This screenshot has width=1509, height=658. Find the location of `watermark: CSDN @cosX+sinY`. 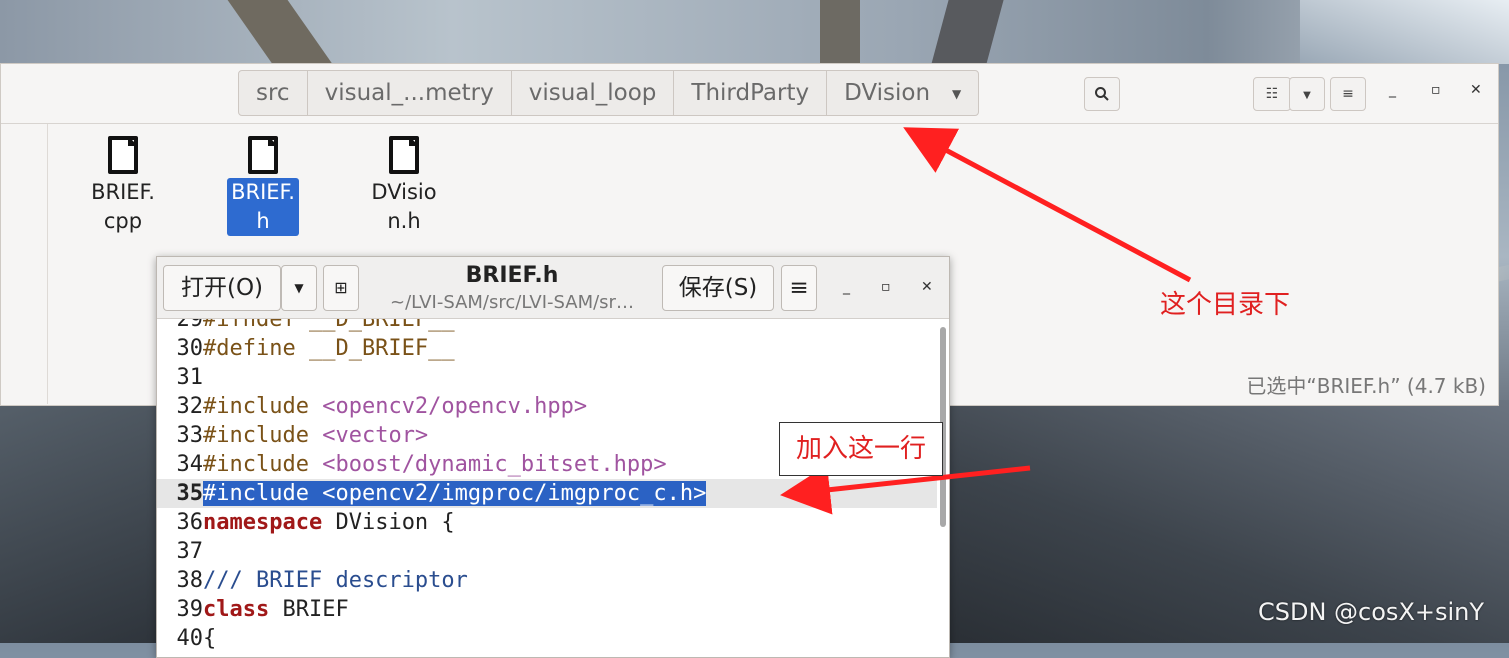

watermark: CSDN @cosX+sinY is located at coordinates (1371, 612).